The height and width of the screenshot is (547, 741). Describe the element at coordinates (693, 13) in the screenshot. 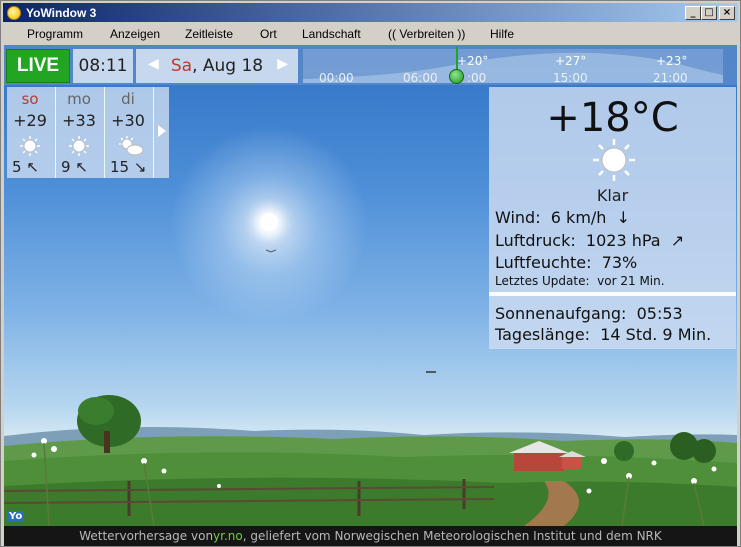

I see `minimize-button: _` at that location.